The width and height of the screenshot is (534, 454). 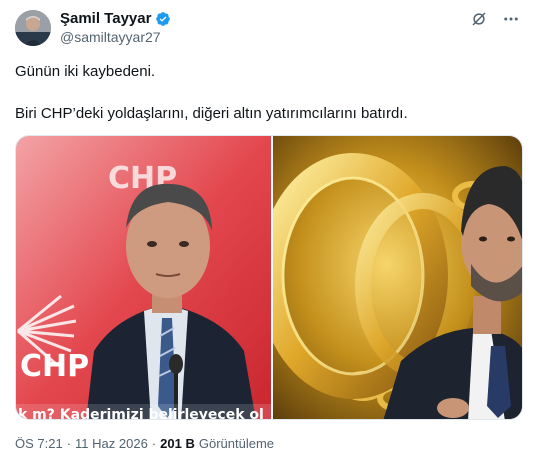 I want to click on tweet-text-line-1: Günün iki kaybedeni., so click(x=85, y=71).